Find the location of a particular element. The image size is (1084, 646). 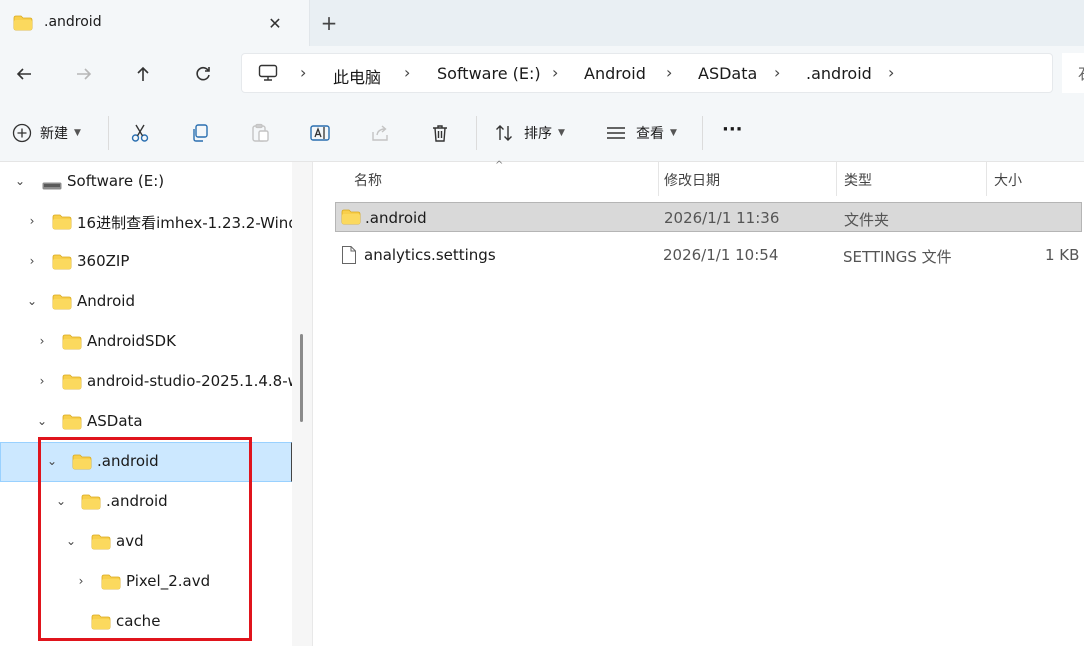

search-box: 石 is located at coordinates (1073, 73).